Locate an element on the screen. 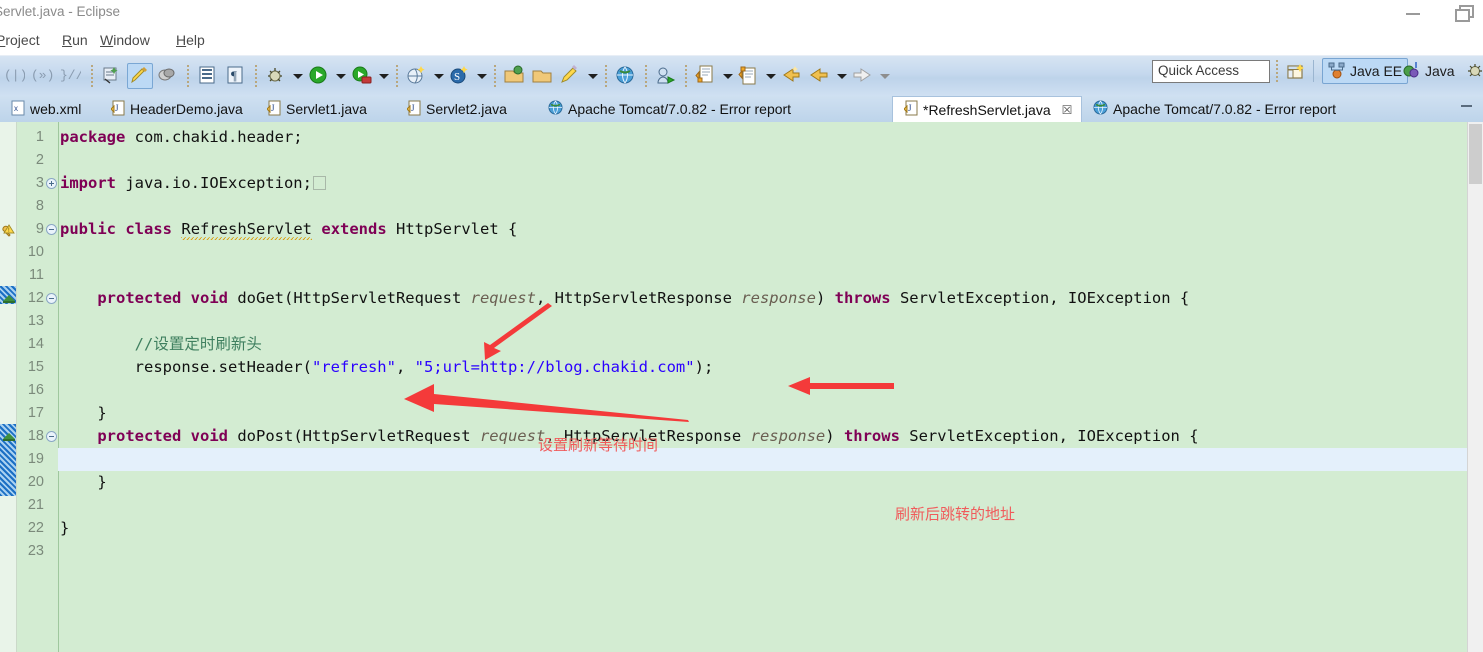 This screenshot has height=652, width=1483. open-perspective-icon is located at coordinates (1296, 72).